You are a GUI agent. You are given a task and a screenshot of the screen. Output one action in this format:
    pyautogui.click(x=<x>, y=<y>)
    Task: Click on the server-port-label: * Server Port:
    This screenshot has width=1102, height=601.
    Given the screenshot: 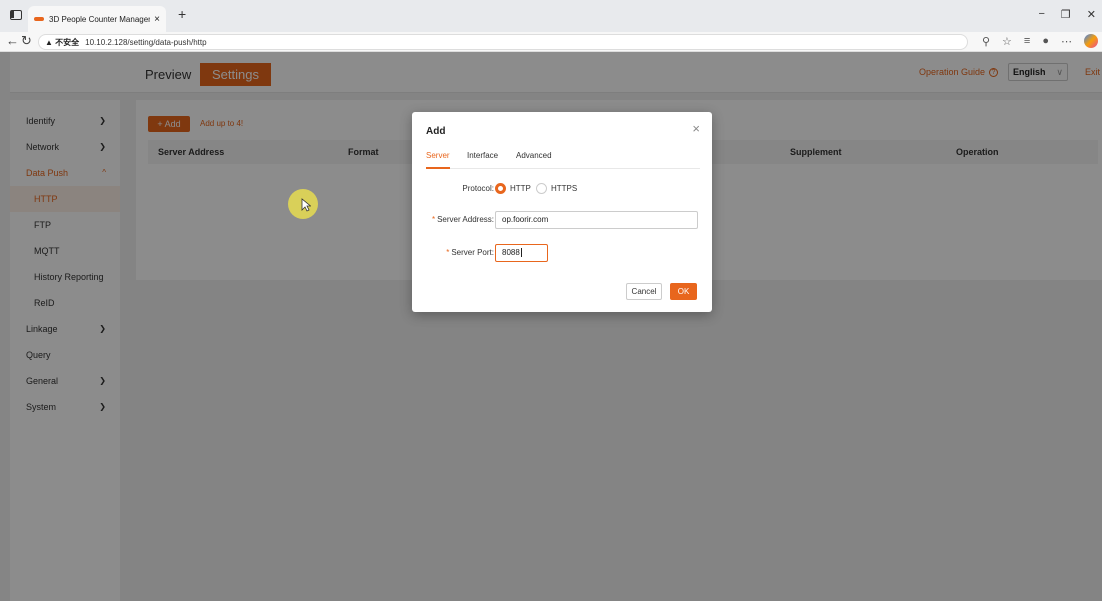 What is the action you would take?
    pyautogui.click(x=470, y=252)
    